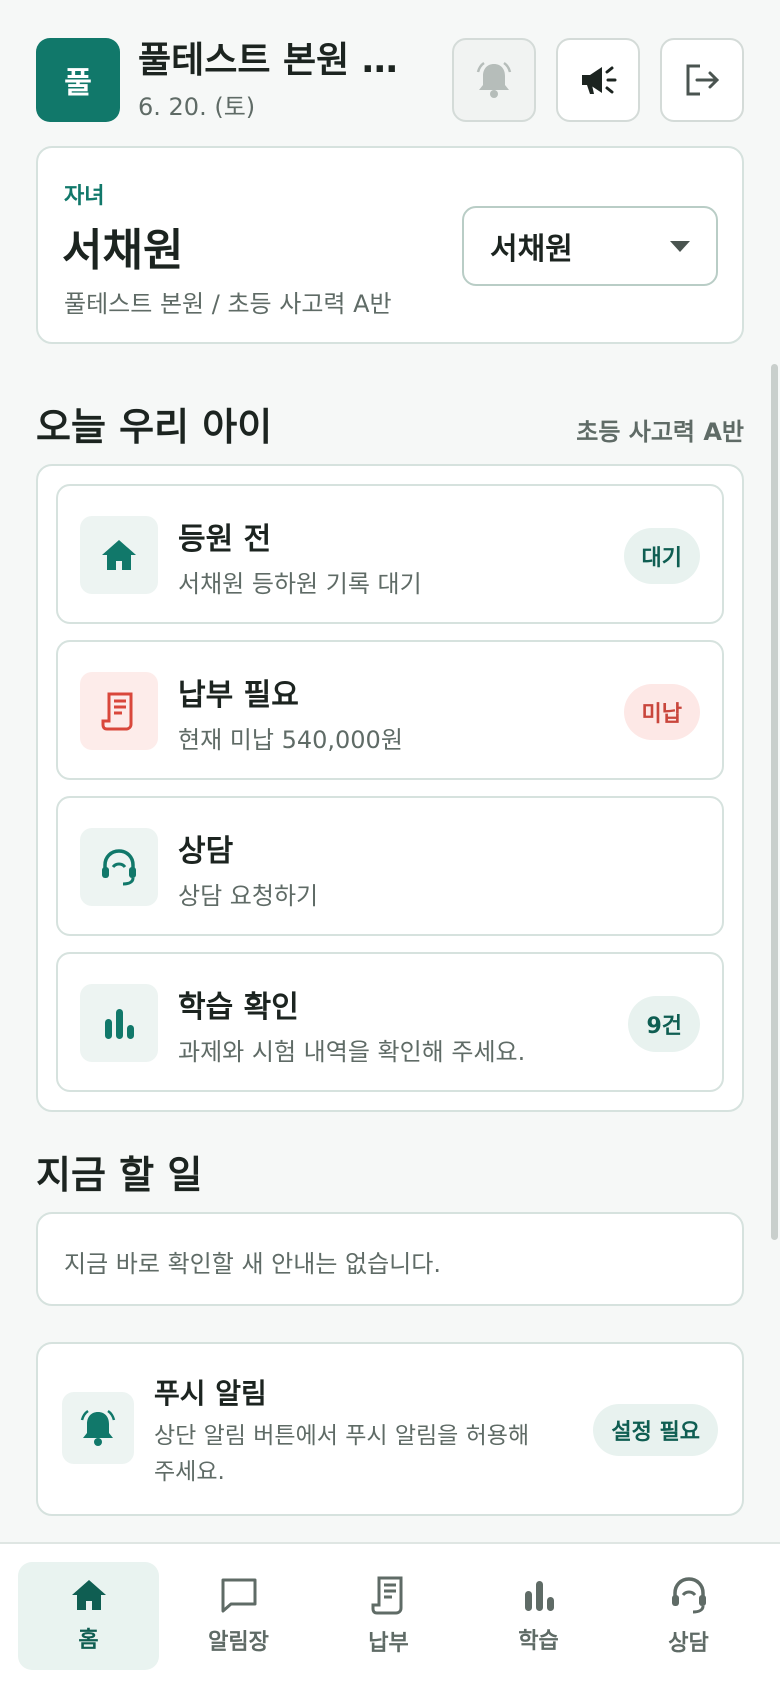 The image size is (780, 1688). I want to click on push-settings-badge: 설정 필요, so click(655, 1430).